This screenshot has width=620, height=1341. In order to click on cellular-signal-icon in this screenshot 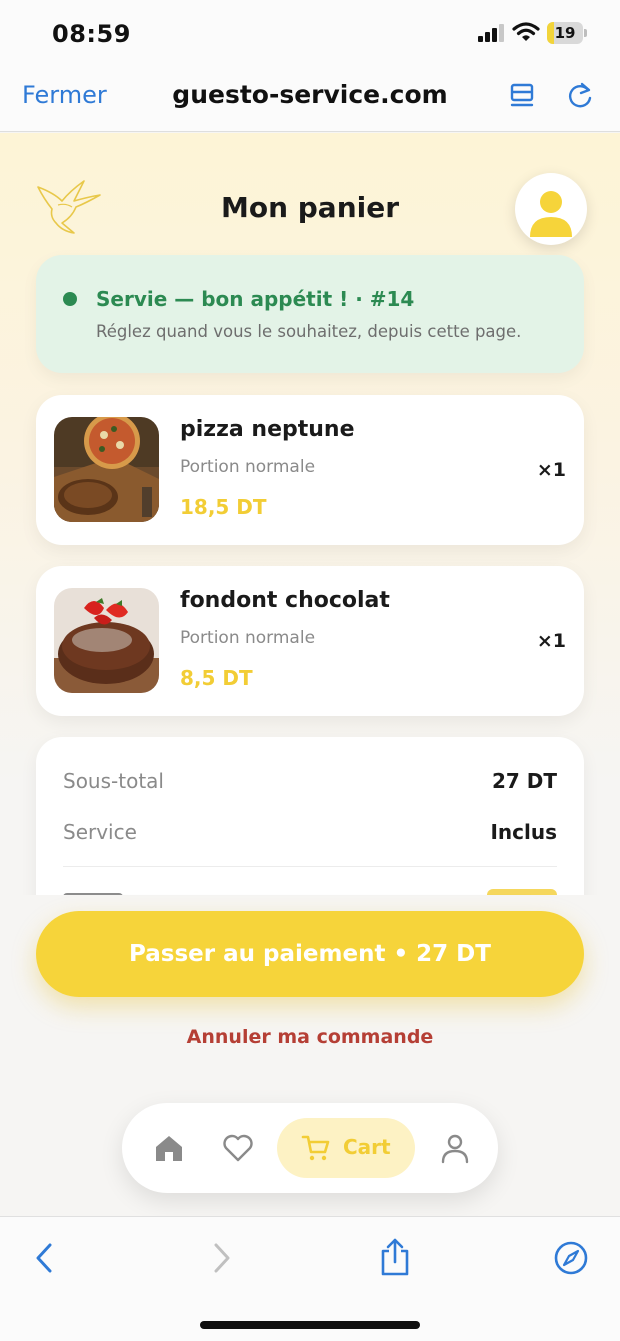, I will do `click(491, 33)`.